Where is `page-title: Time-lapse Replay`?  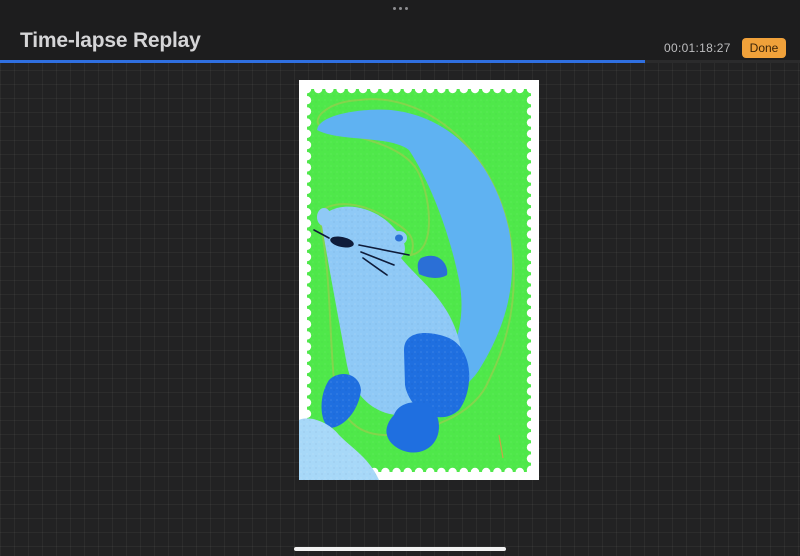
page-title: Time-lapse Replay is located at coordinates (110, 40).